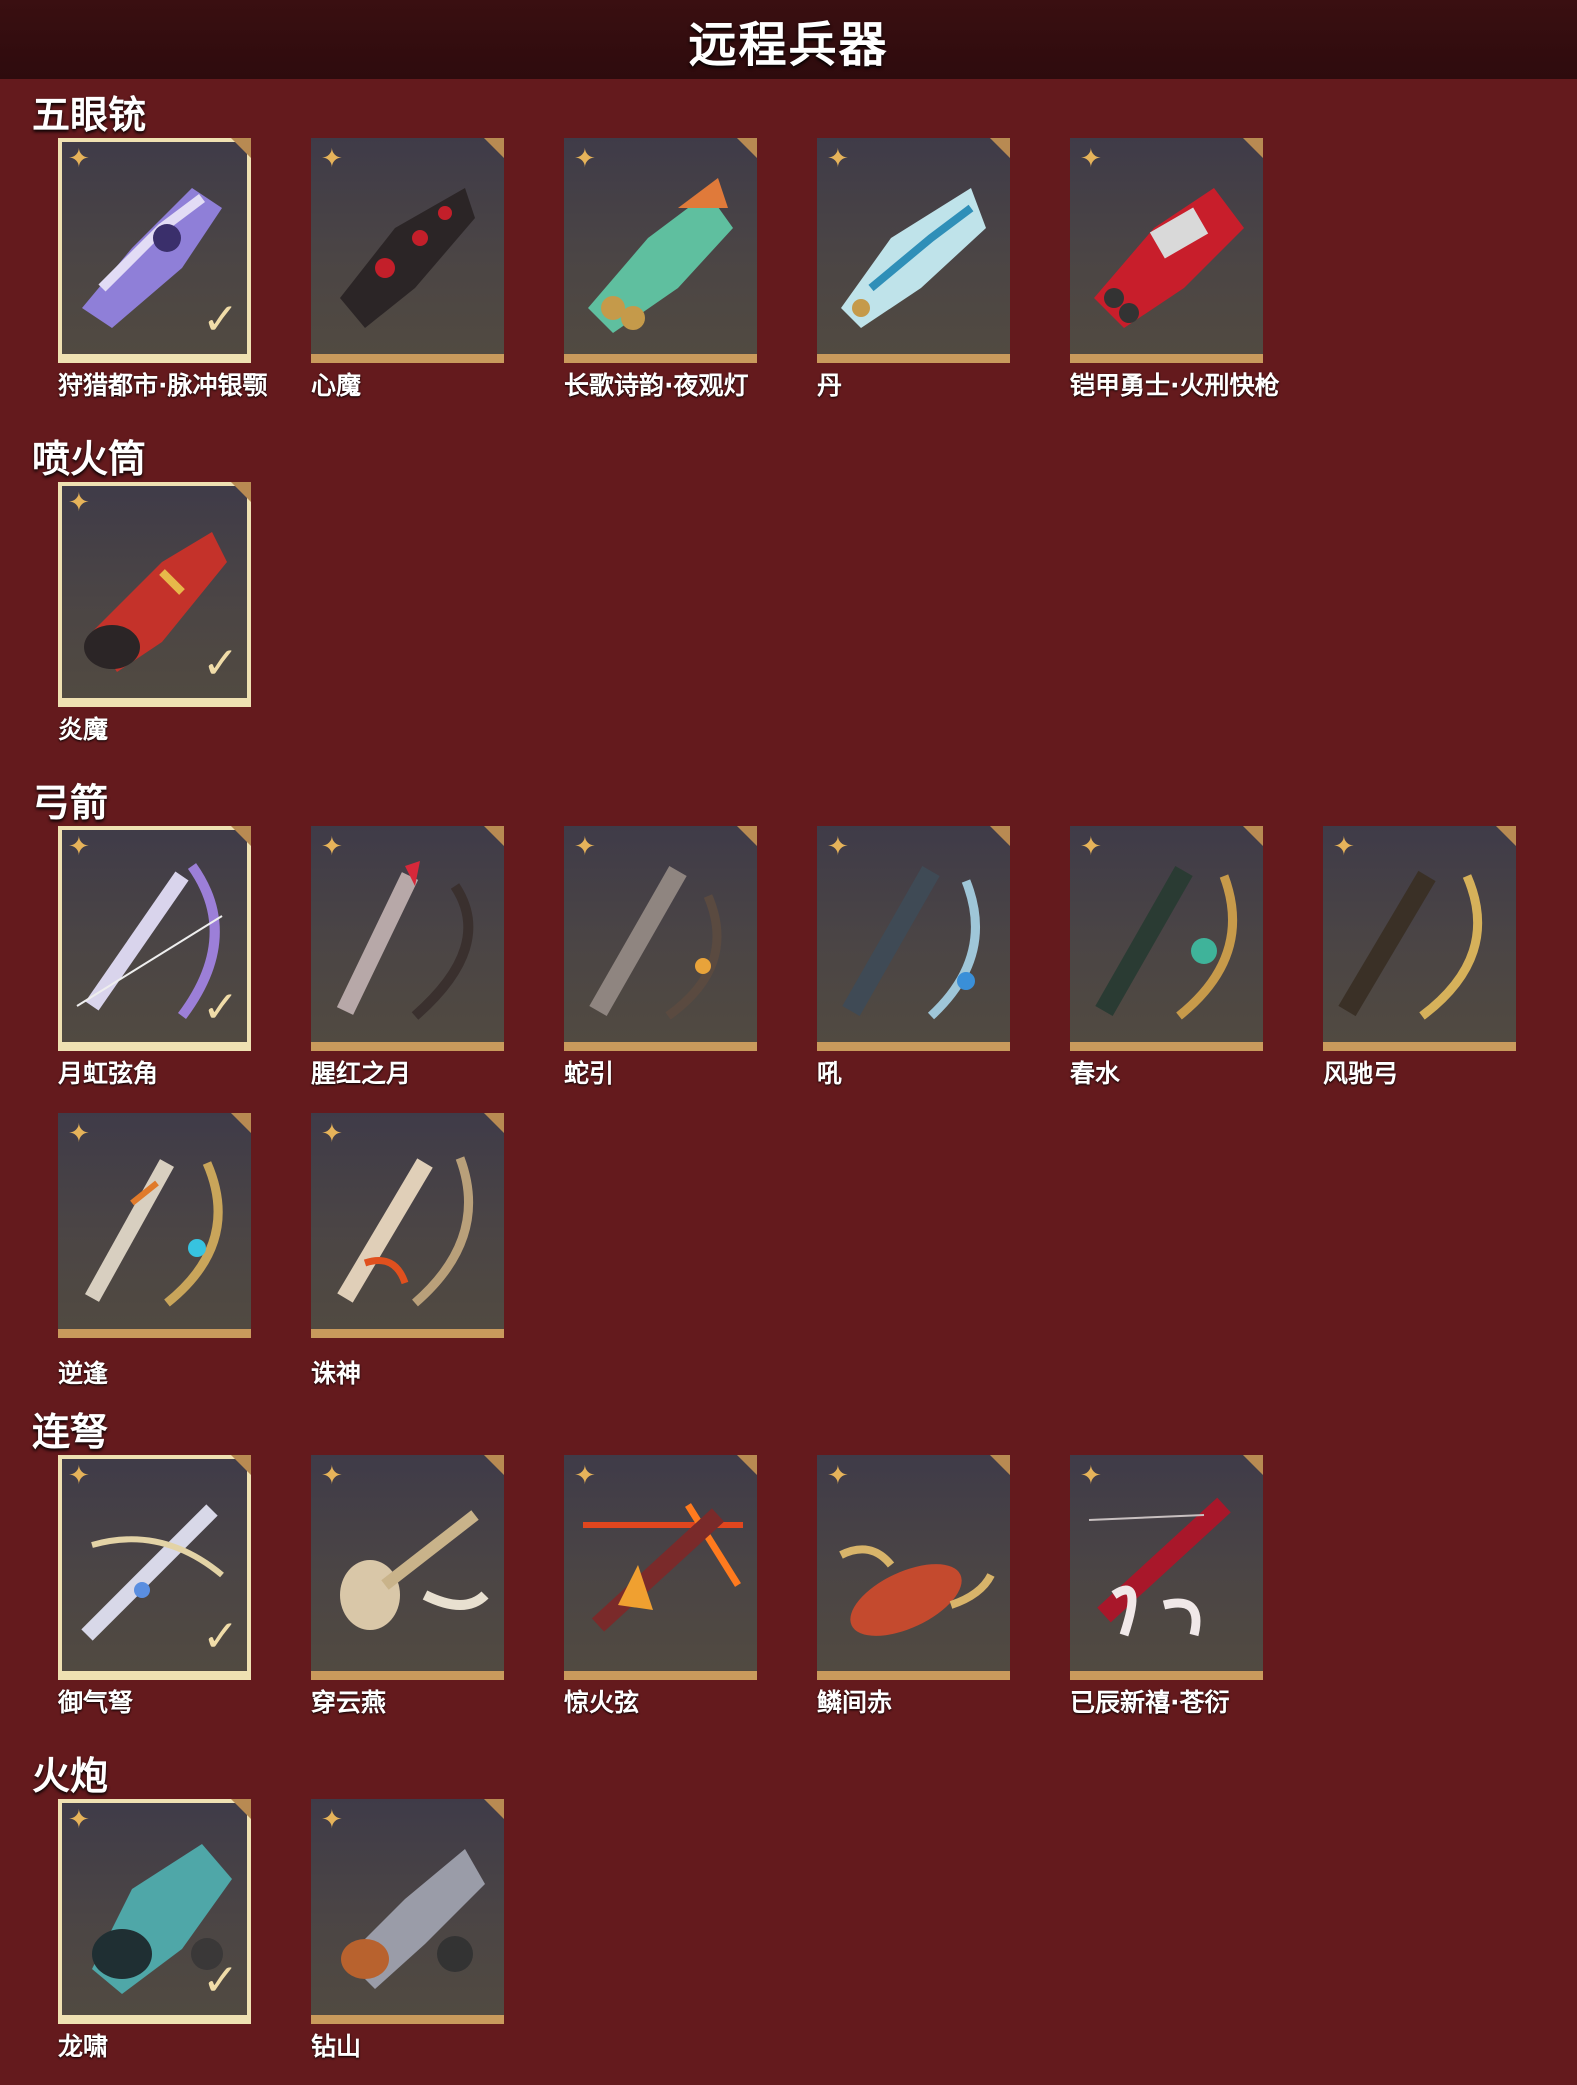 The width and height of the screenshot is (1577, 2085). I want to click on weapon-name: 逆逢, so click(83, 1373).